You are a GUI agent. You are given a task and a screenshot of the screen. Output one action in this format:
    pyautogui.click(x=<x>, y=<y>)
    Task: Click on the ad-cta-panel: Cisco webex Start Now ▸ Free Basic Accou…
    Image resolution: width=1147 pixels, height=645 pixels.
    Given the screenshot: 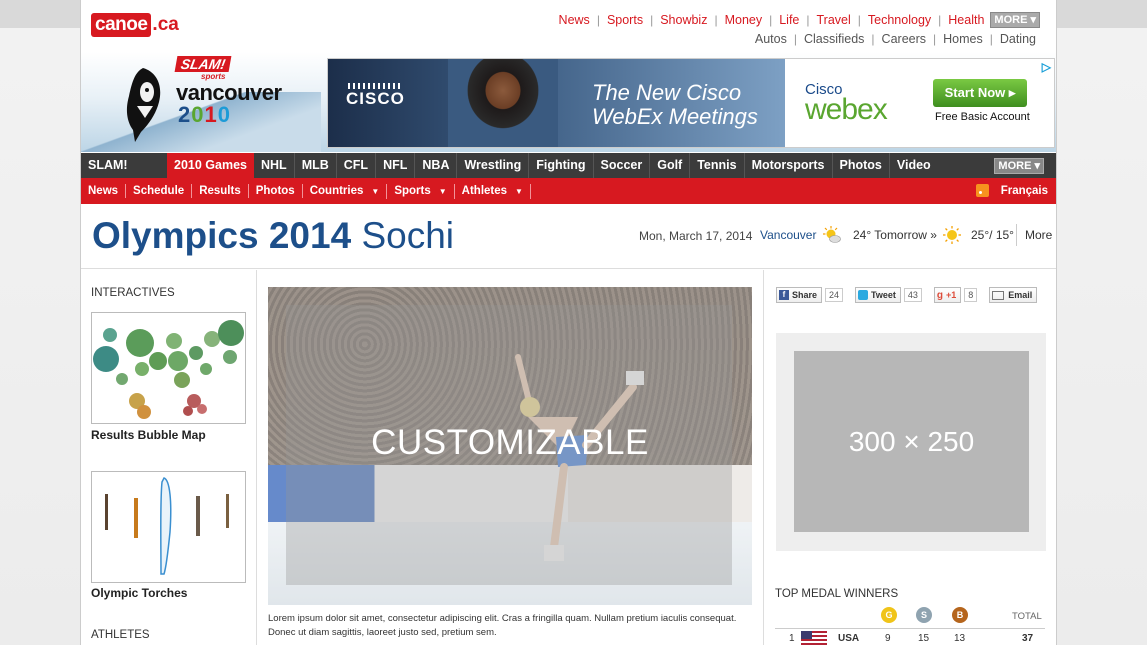 What is the action you would take?
    pyautogui.click(x=919, y=103)
    